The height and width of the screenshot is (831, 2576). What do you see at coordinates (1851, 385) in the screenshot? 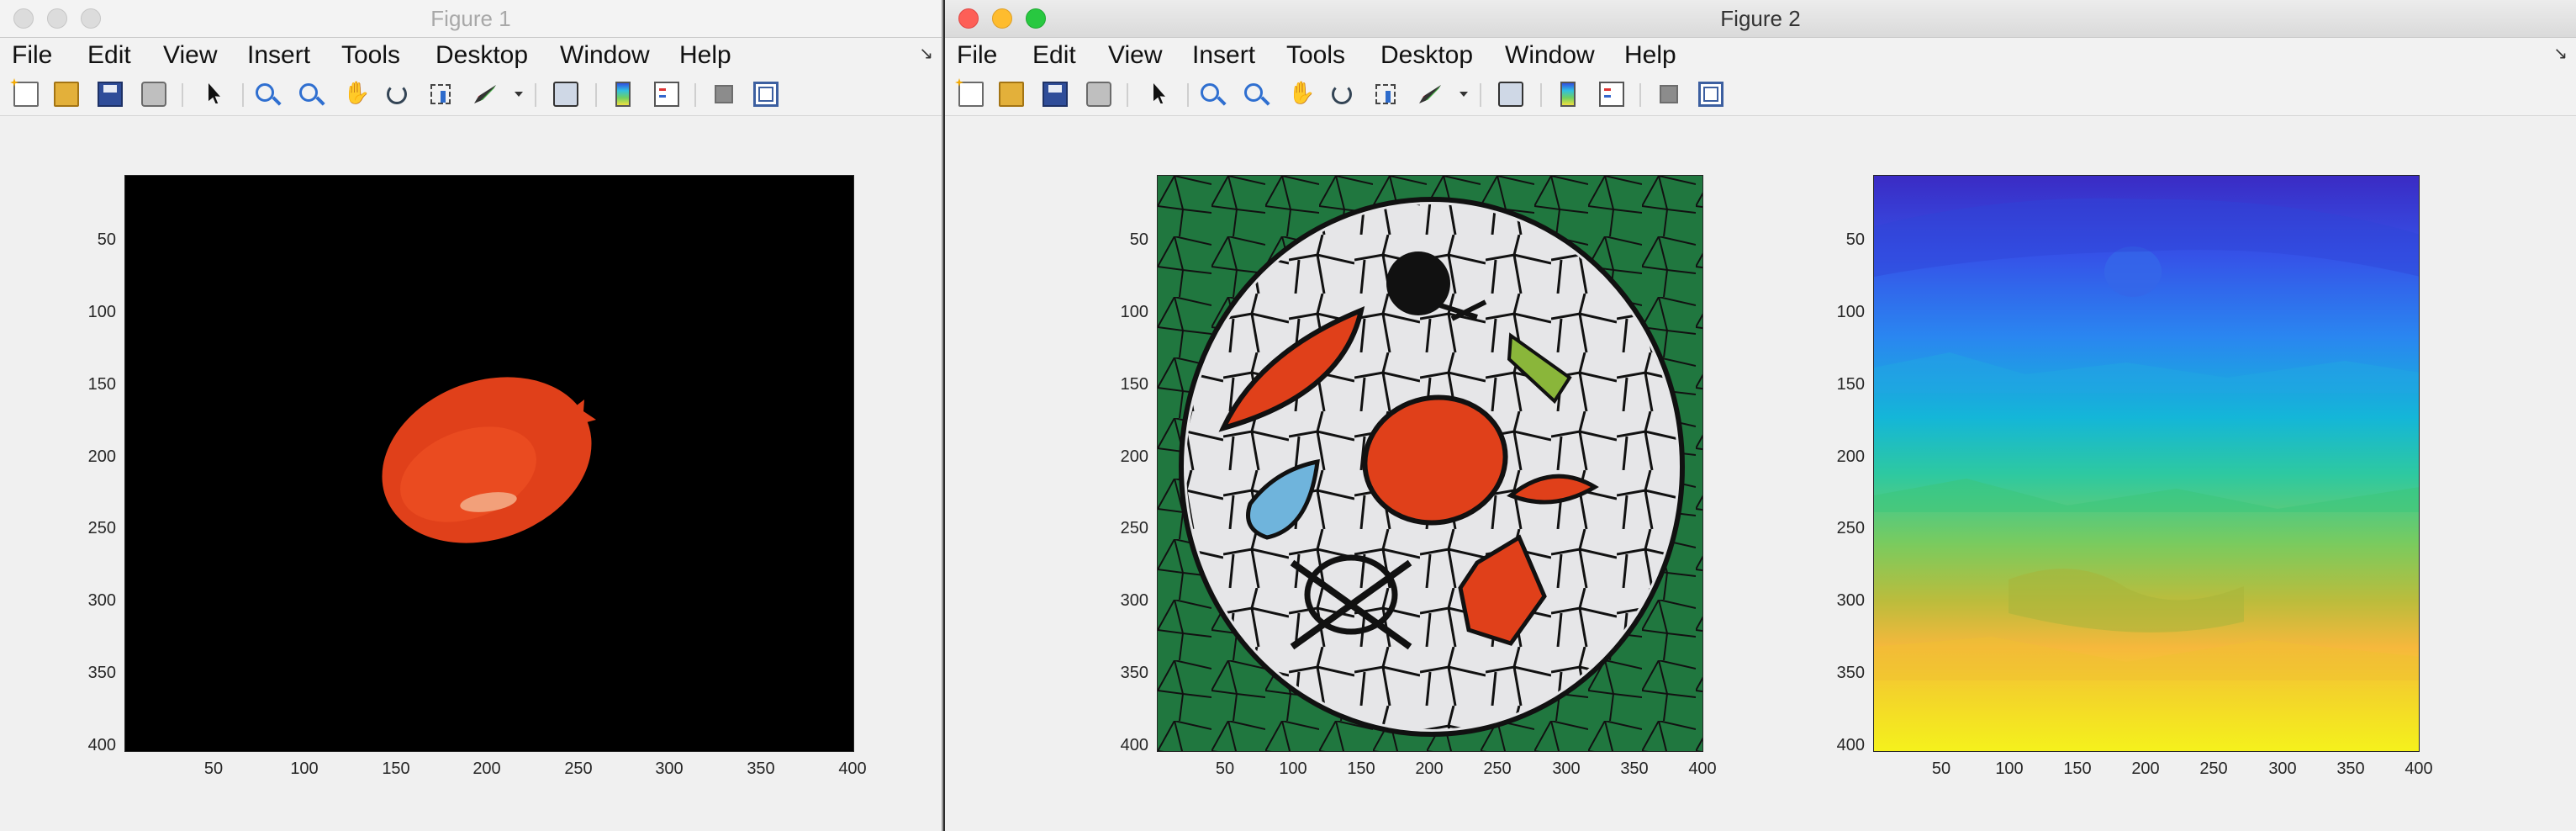
I see `ytick-label: 150` at bounding box center [1851, 385].